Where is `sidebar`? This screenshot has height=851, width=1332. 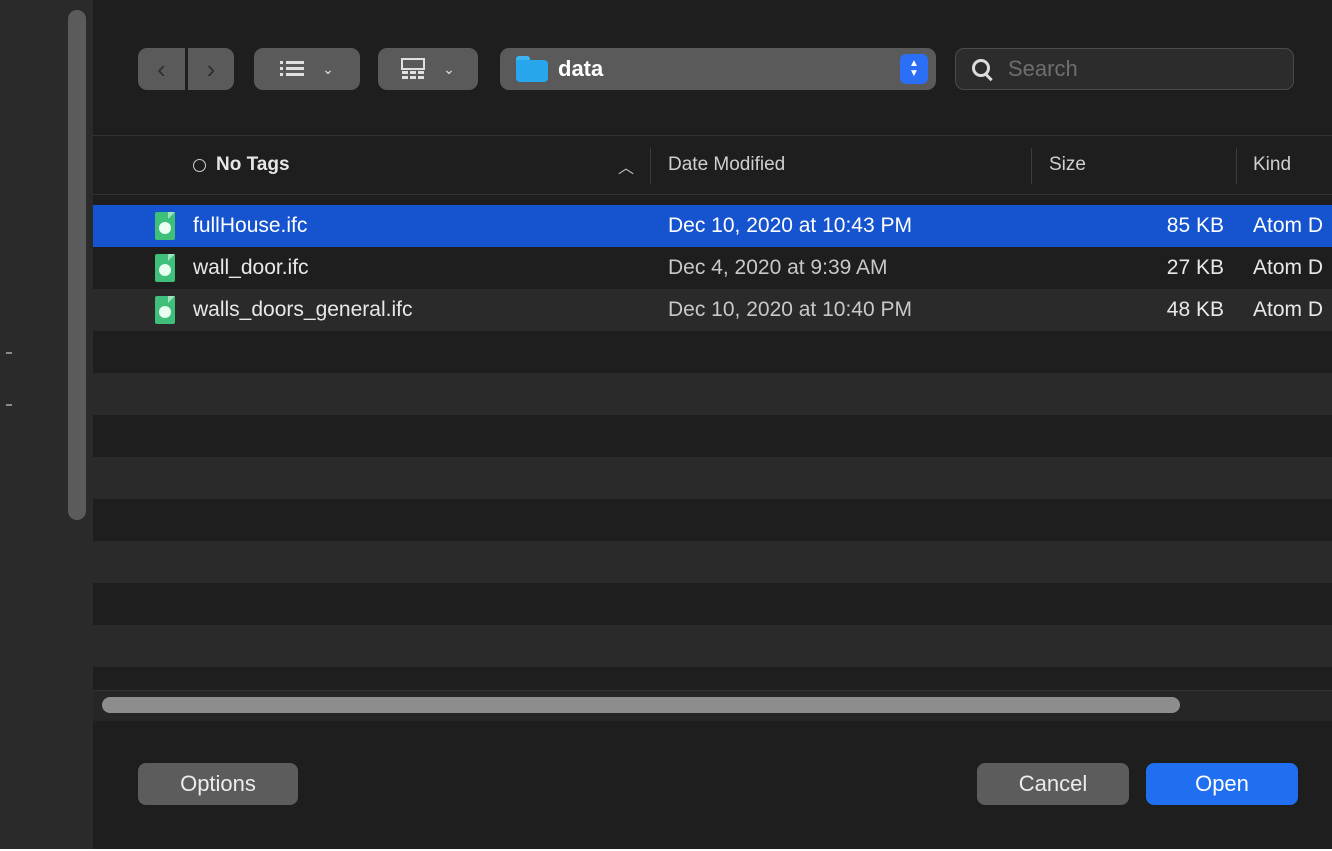 sidebar is located at coordinates (46, 424).